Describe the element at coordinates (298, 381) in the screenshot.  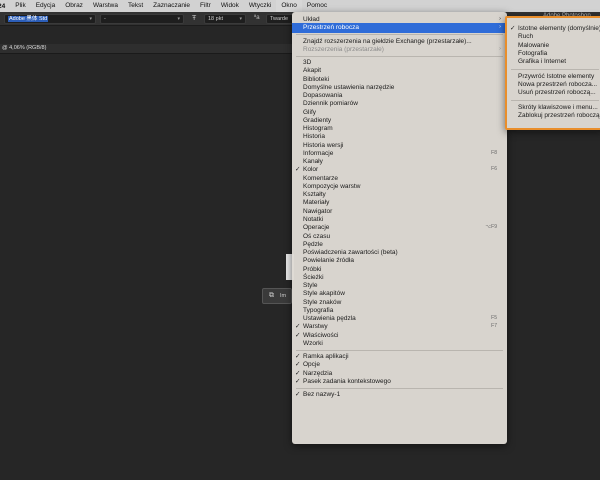
I see `checkmark-icon: ✓` at that location.